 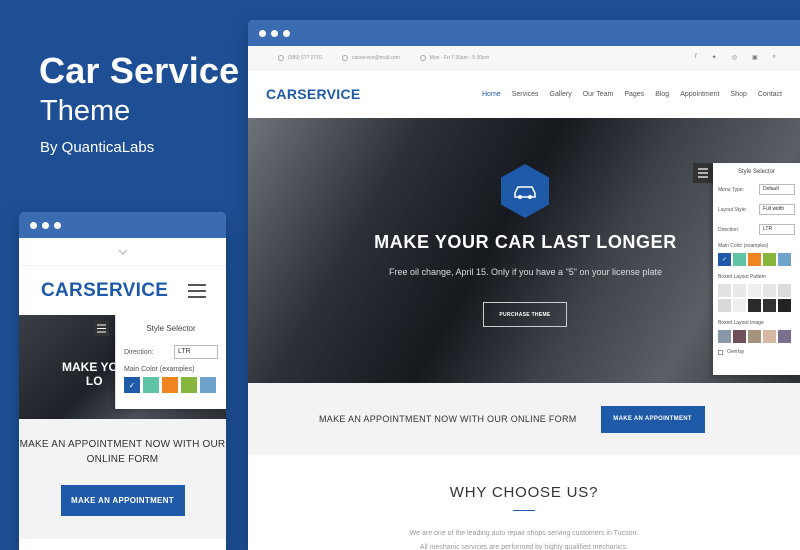 I want to click on menu-item-home: Home, so click(x=491, y=94).